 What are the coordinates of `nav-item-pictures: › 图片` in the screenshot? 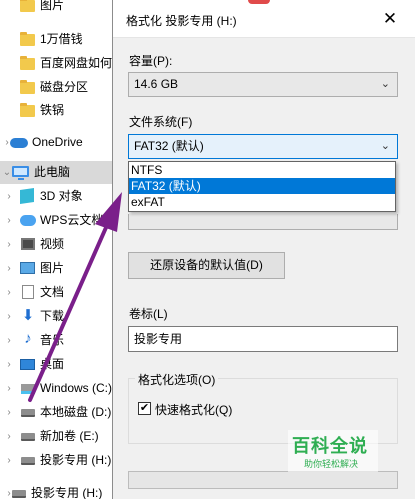 It's located at (60, 268).